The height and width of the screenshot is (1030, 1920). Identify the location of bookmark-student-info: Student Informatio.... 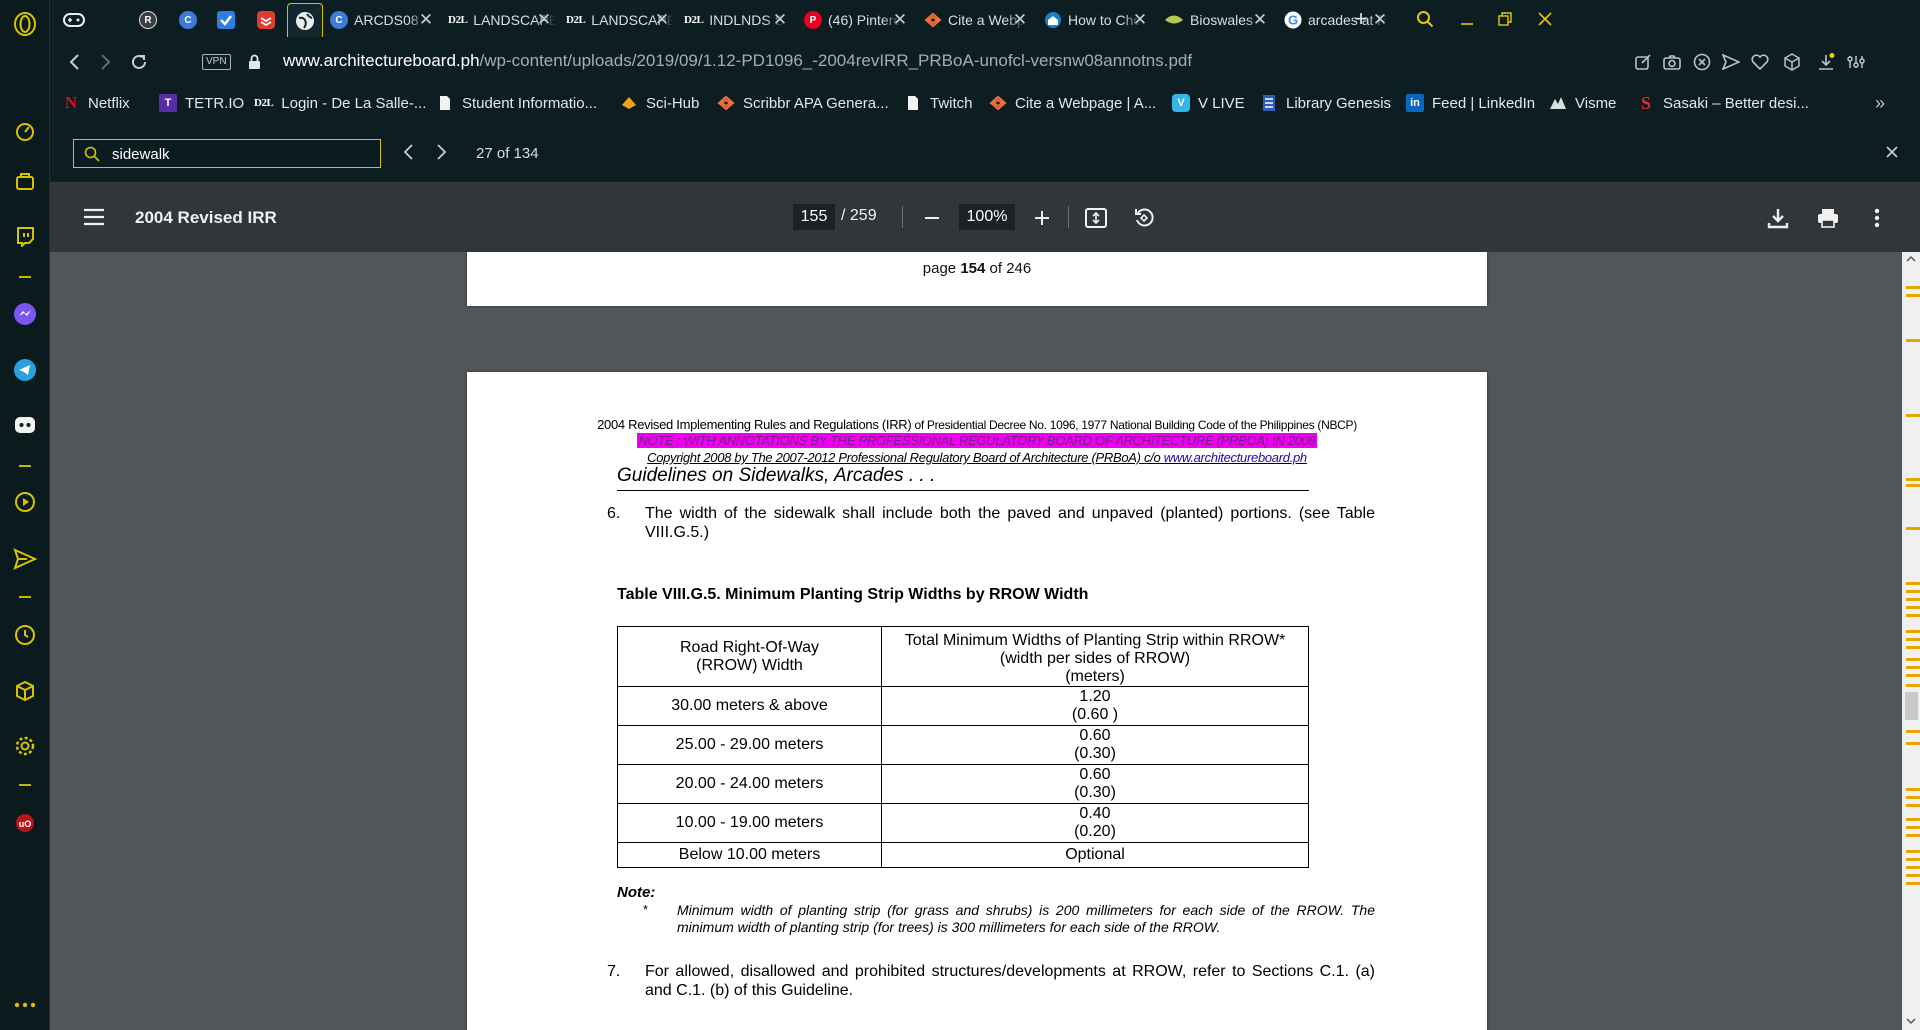
(516, 103).